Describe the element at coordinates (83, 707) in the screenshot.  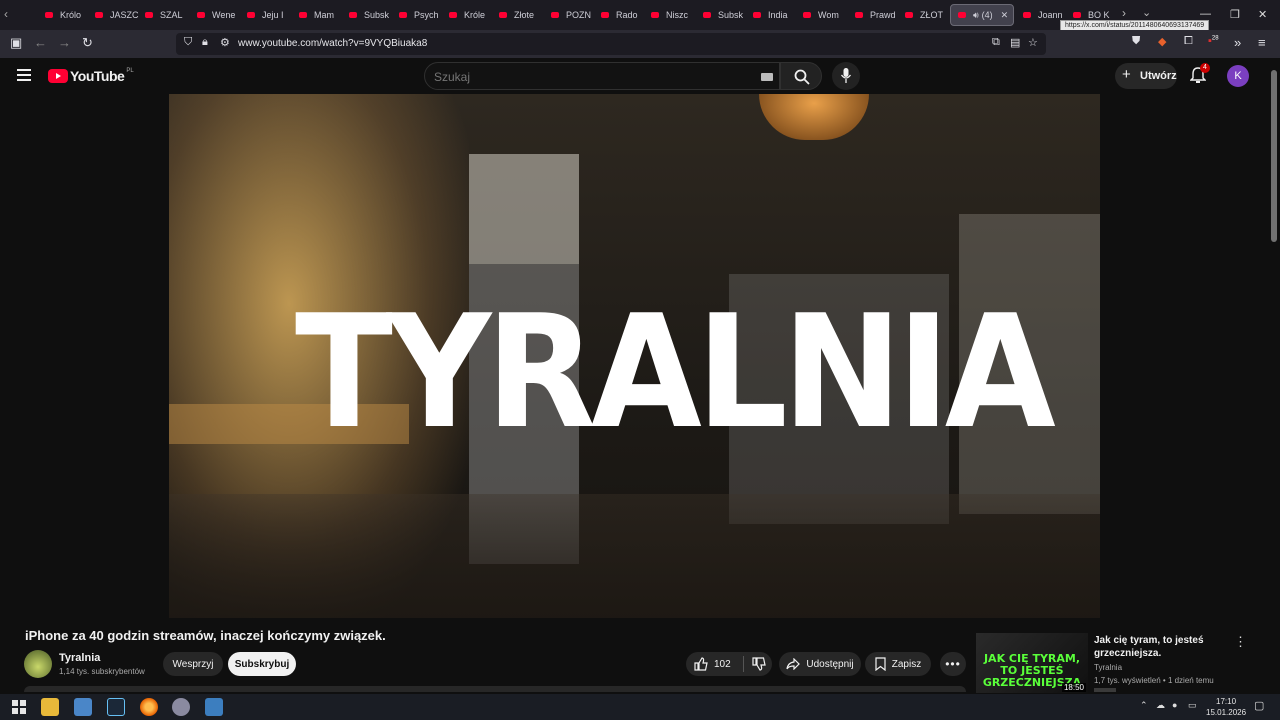
I see `computer-icon` at that location.